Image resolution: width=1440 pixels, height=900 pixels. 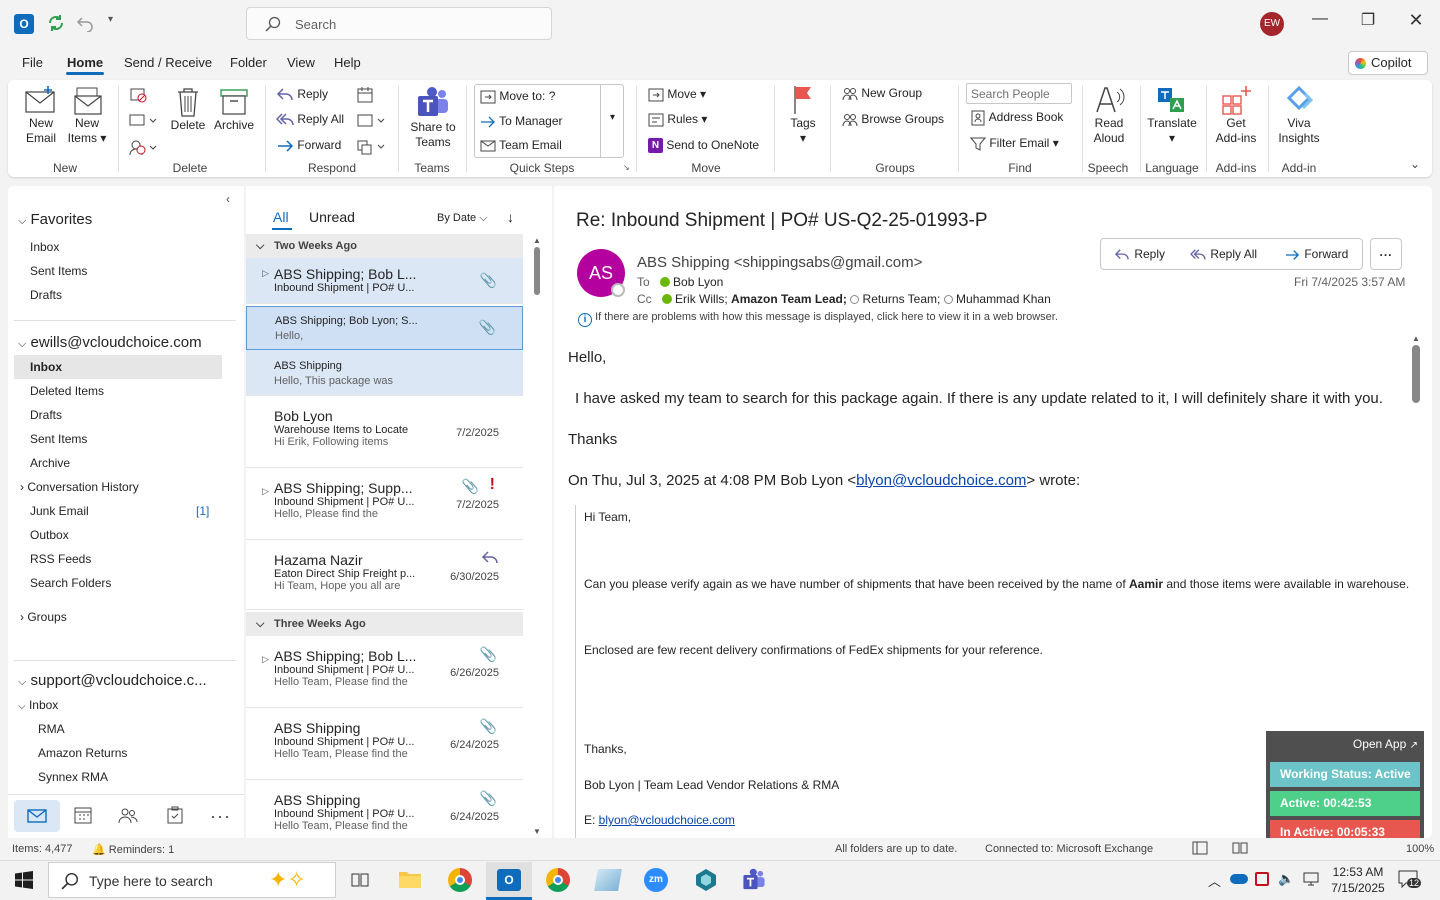 What do you see at coordinates (60, 559) in the screenshot?
I see `folder-rss-feeds: RSS Feeds` at bounding box center [60, 559].